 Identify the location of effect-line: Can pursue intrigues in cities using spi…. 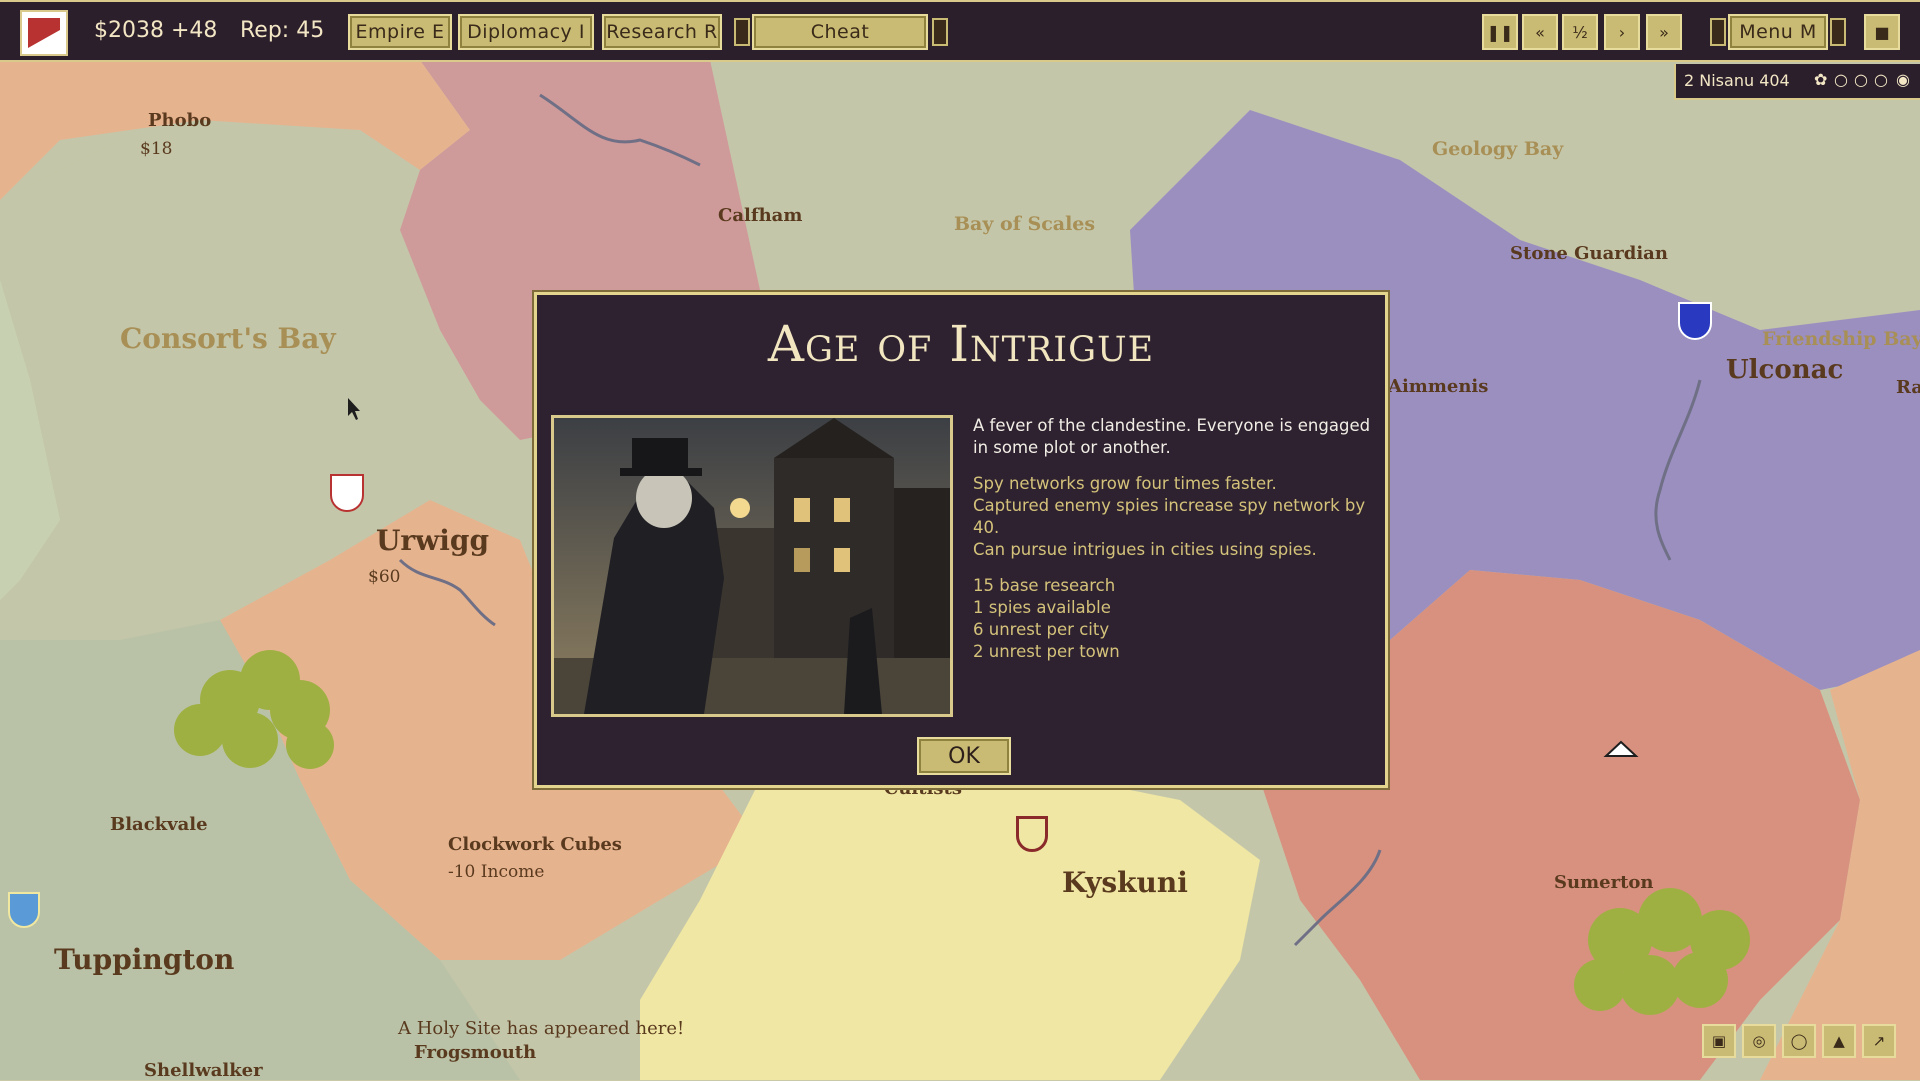
(1145, 549).